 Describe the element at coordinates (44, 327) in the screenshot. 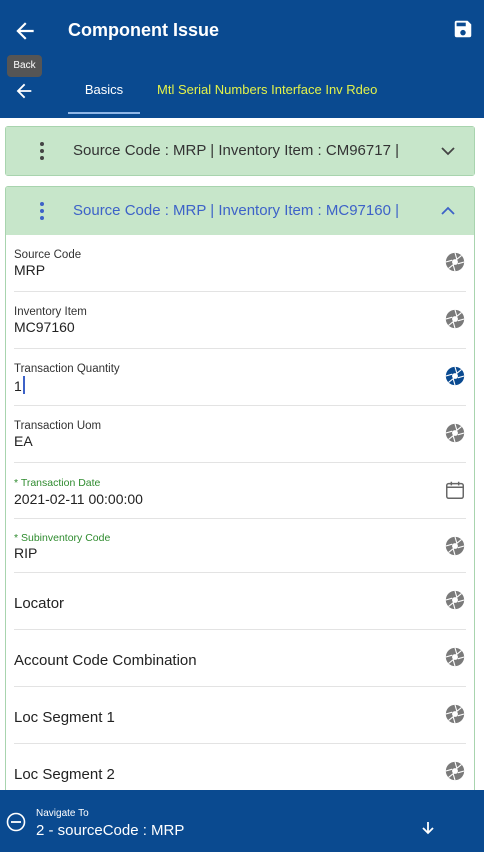

I see `field-value: MC97160` at that location.